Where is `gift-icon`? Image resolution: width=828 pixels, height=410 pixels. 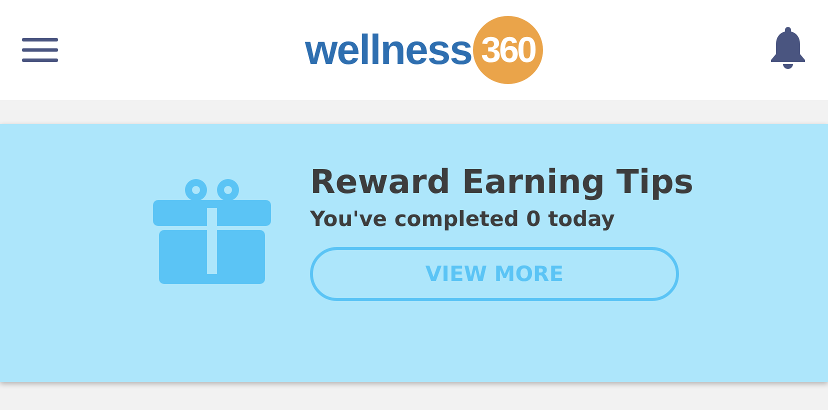 gift-icon is located at coordinates (213, 232).